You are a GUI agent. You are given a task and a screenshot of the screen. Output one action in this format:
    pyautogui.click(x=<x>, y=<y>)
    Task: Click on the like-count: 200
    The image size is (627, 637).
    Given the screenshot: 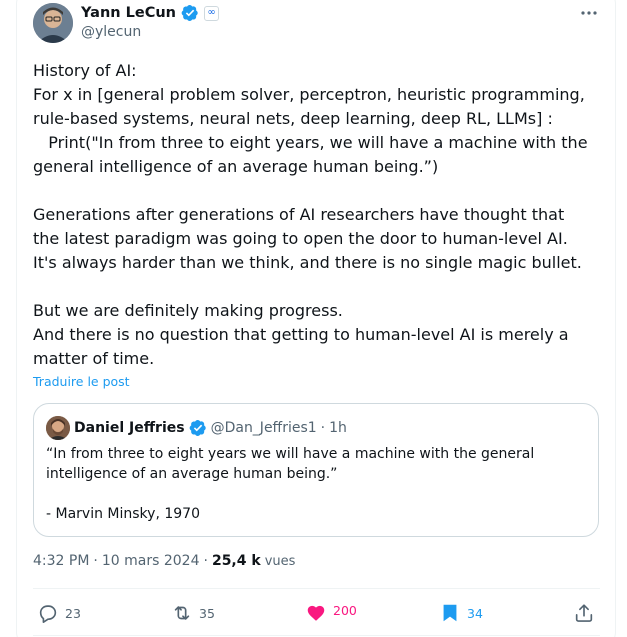 What is the action you would take?
    pyautogui.click(x=345, y=610)
    